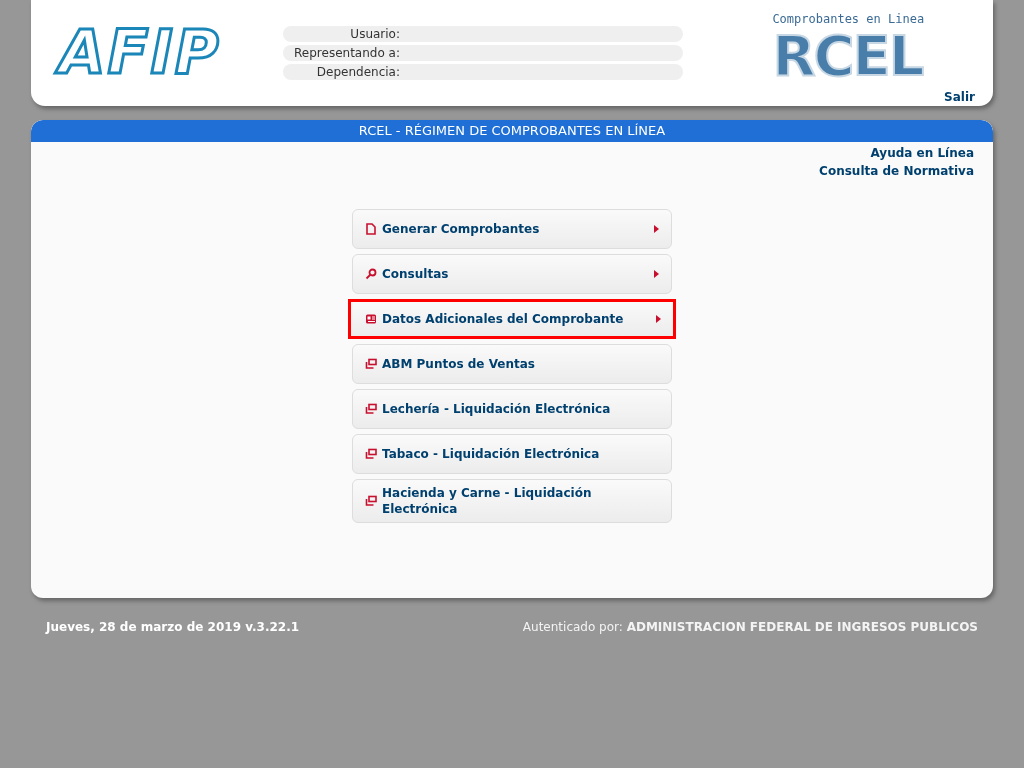 The height and width of the screenshot is (768, 1024). What do you see at coordinates (512, 229) in the screenshot?
I see `menu-item: Generar Comprobantes` at bounding box center [512, 229].